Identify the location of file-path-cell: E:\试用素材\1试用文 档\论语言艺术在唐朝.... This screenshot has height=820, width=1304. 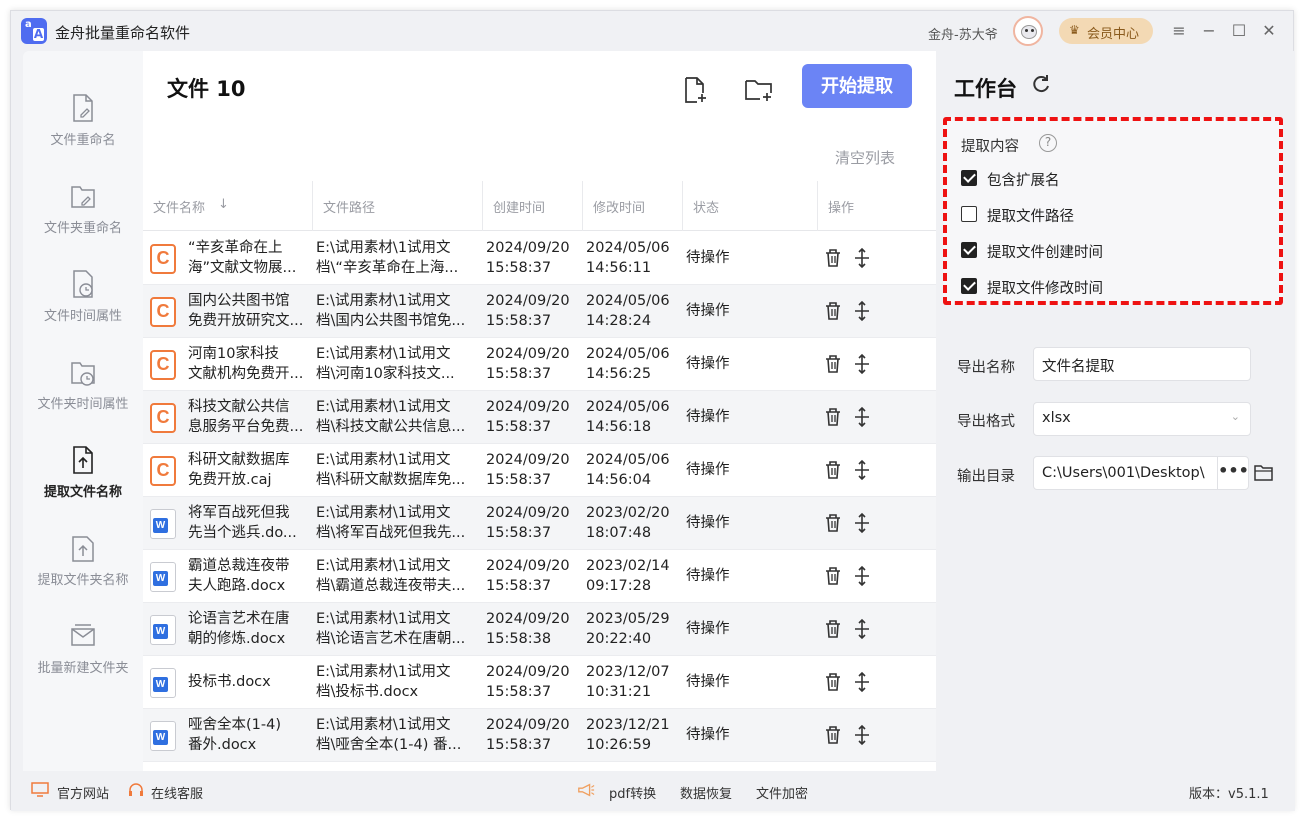
(395, 629).